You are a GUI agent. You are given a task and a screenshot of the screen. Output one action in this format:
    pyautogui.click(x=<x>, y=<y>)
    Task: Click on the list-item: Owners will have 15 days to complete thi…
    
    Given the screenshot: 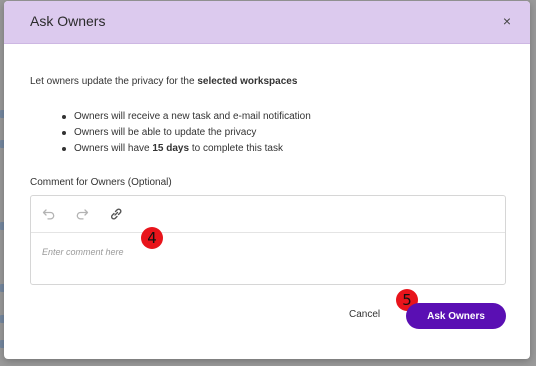 What is the action you would take?
    pyautogui.click(x=185, y=149)
    